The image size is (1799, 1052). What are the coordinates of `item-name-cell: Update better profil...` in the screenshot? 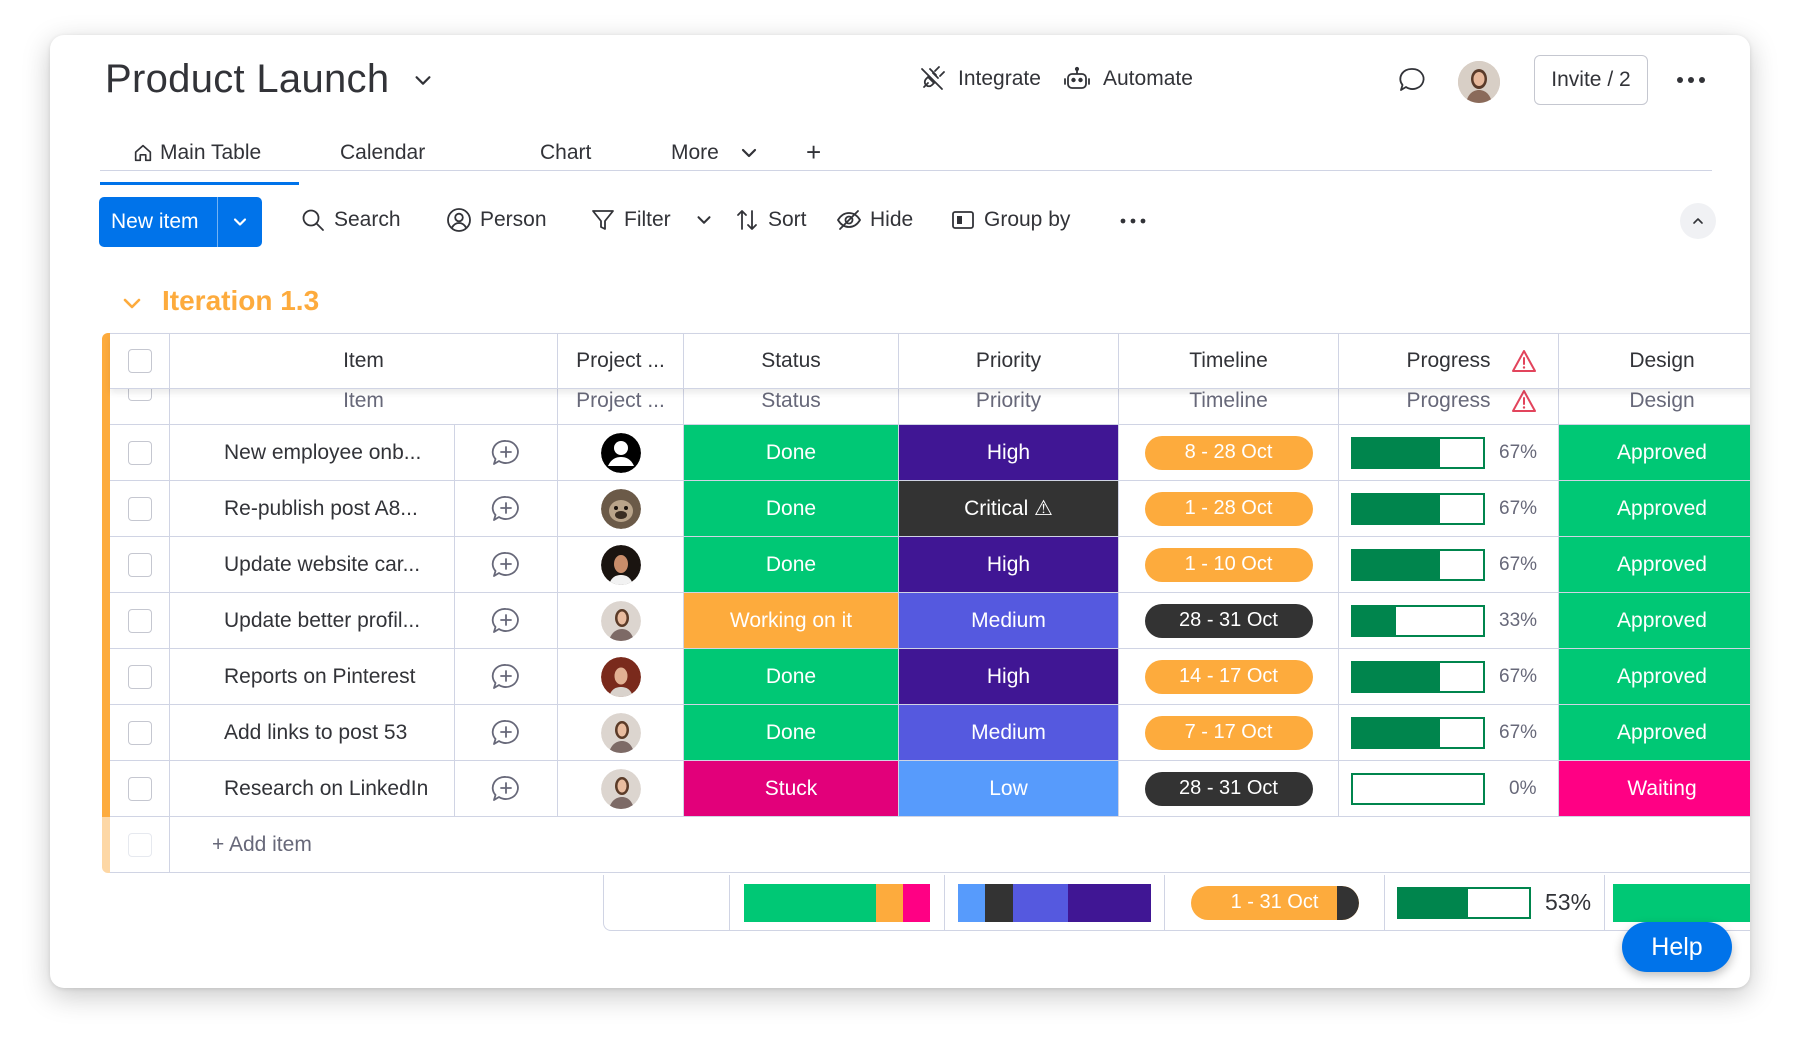 It's located at (312, 620).